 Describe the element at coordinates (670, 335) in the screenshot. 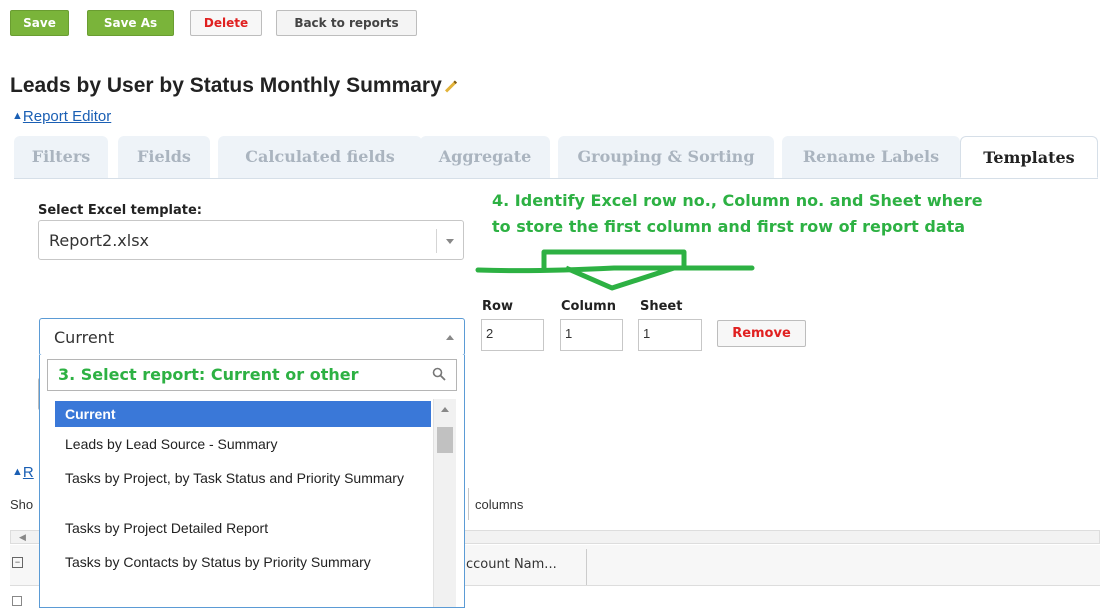

I see `sheet-input: 1` at that location.